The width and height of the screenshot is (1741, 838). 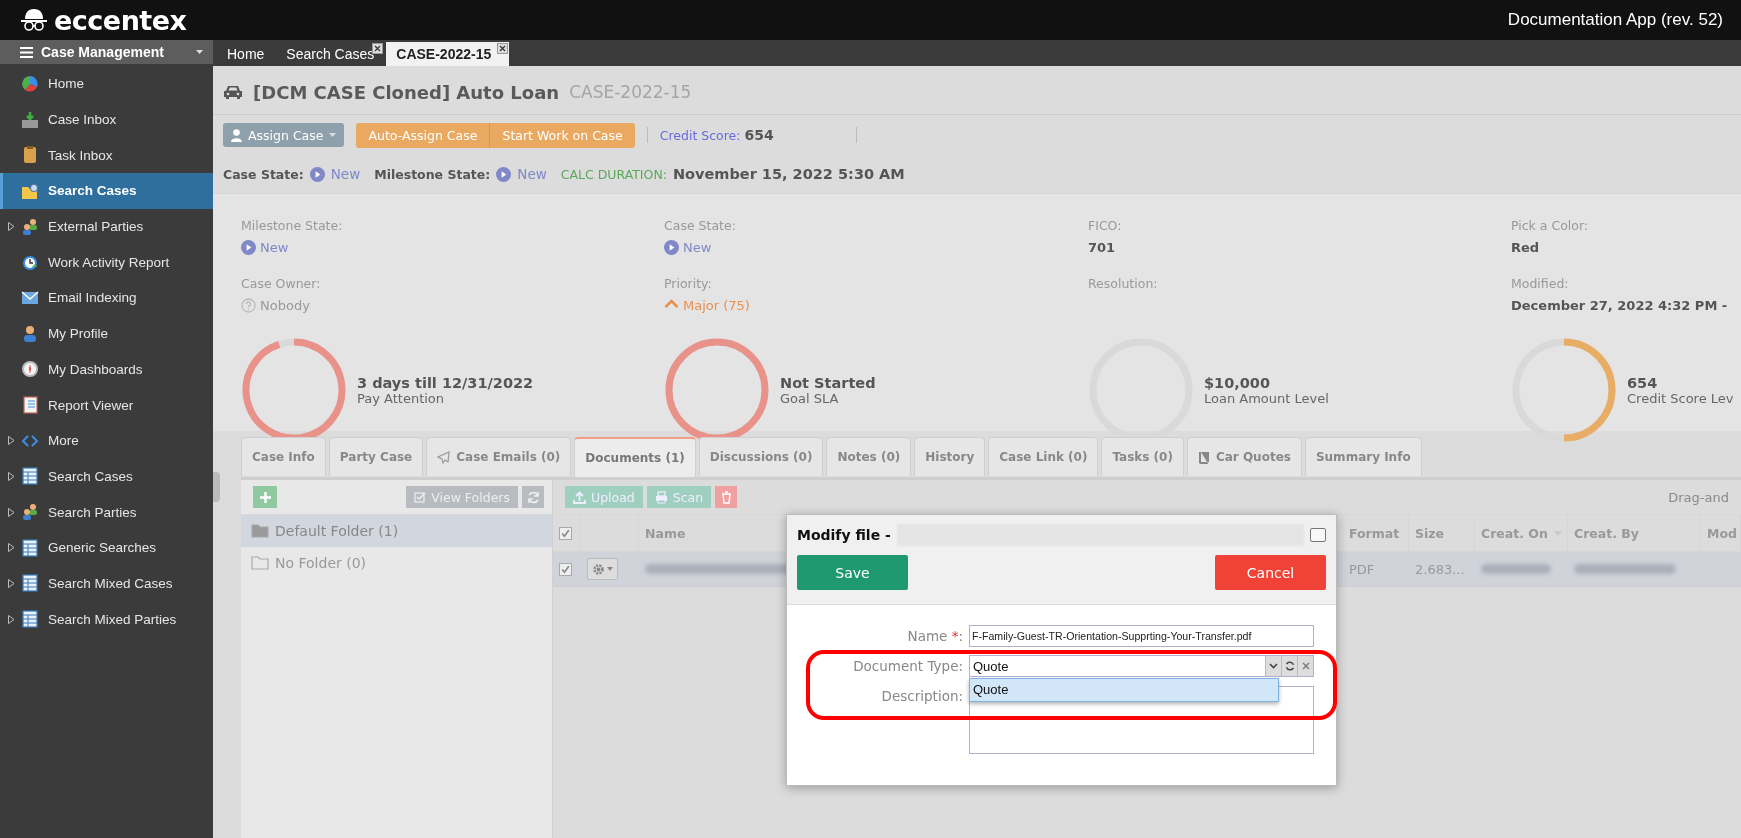 What do you see at coordinates (635, 457) in the screenshot?
I see `detail-tab: Documents (1)` at bounding box center [635, 457].